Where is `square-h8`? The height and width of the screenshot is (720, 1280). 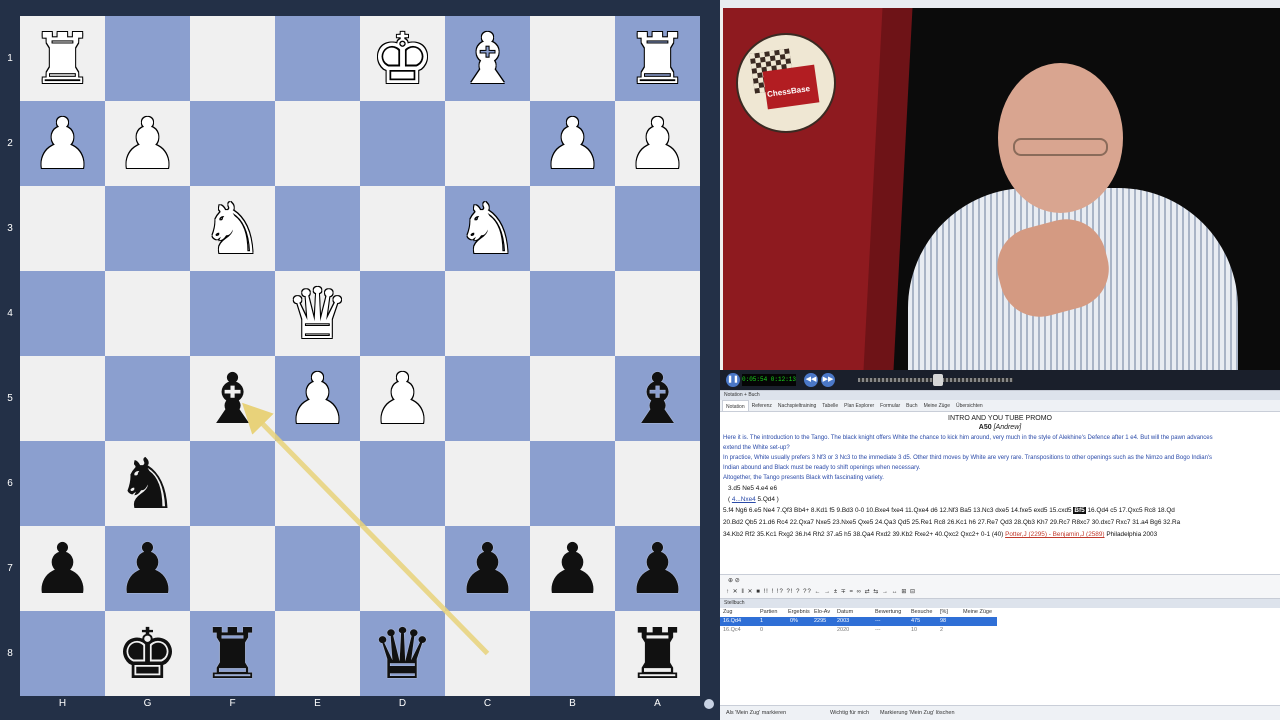
square-h8 is located at coordinates (62, 653).